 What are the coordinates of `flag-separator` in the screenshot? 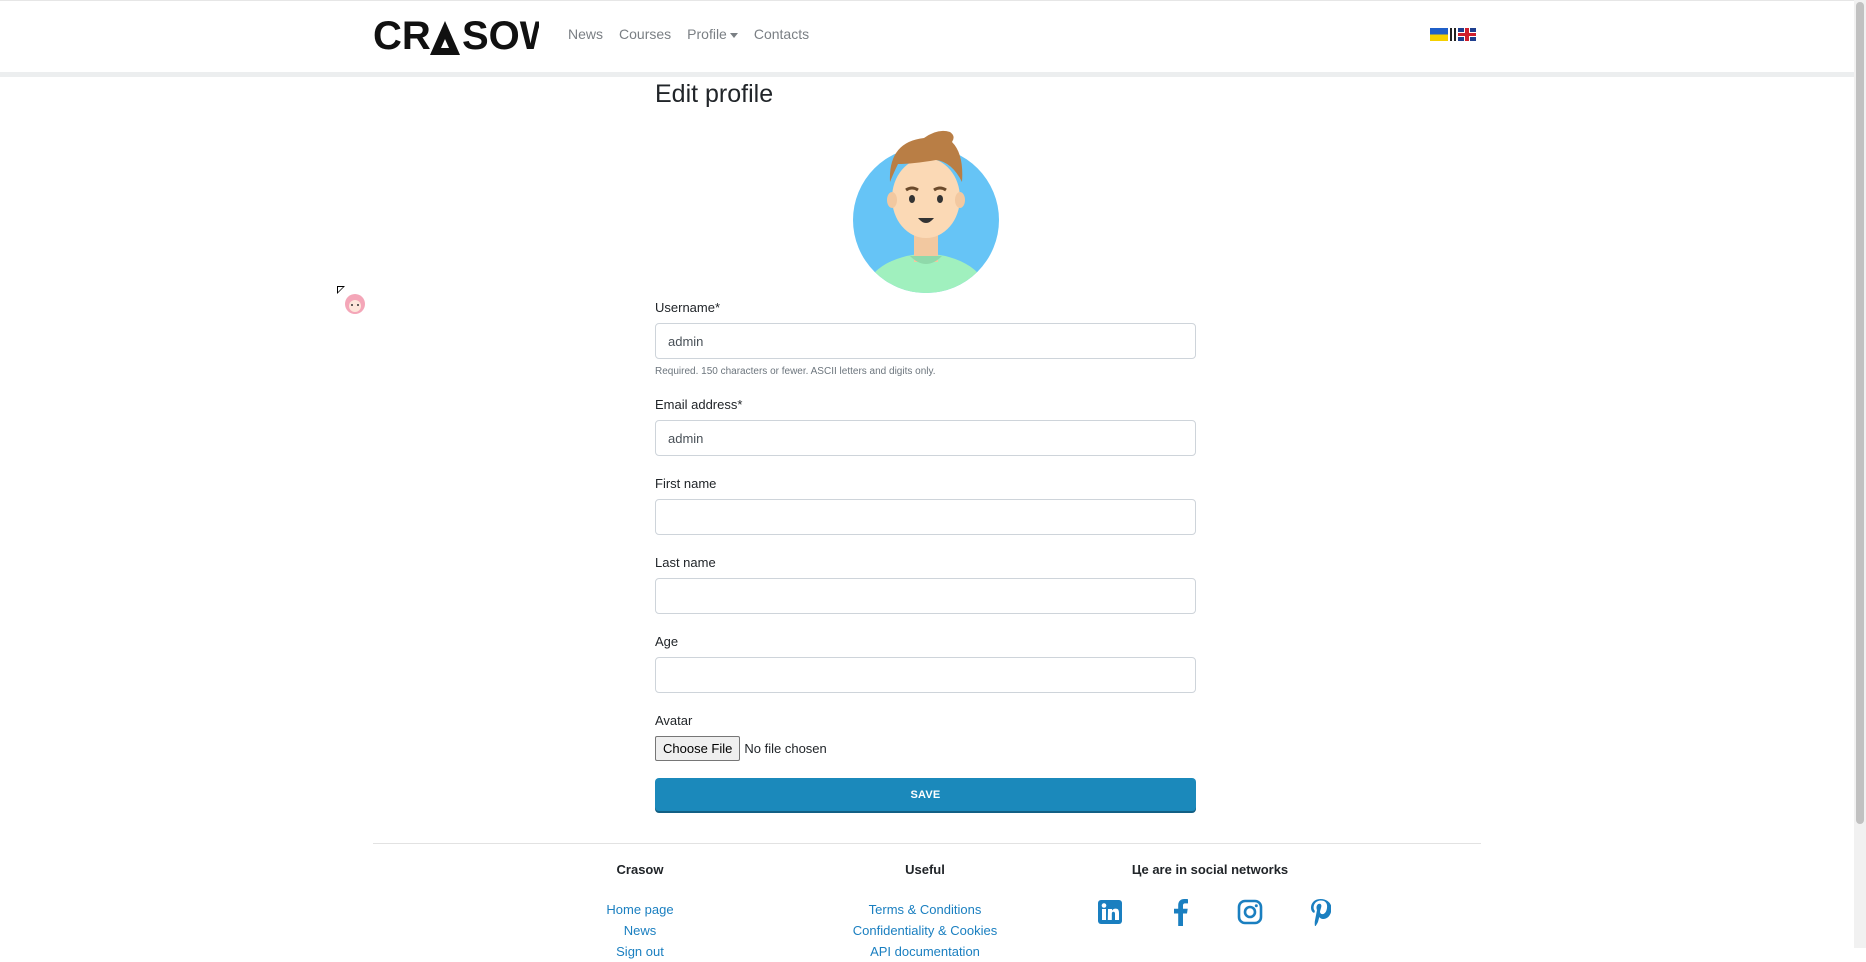 It's located at (1453, 34).